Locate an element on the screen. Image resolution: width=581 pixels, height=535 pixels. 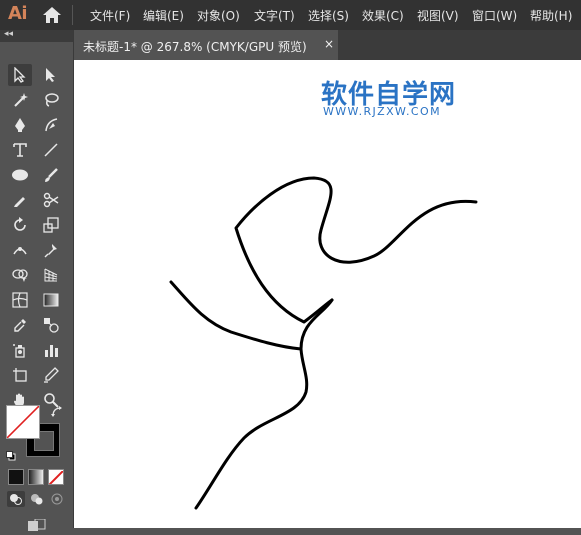
selection-tool-icon is located at coordinates (20, 75).